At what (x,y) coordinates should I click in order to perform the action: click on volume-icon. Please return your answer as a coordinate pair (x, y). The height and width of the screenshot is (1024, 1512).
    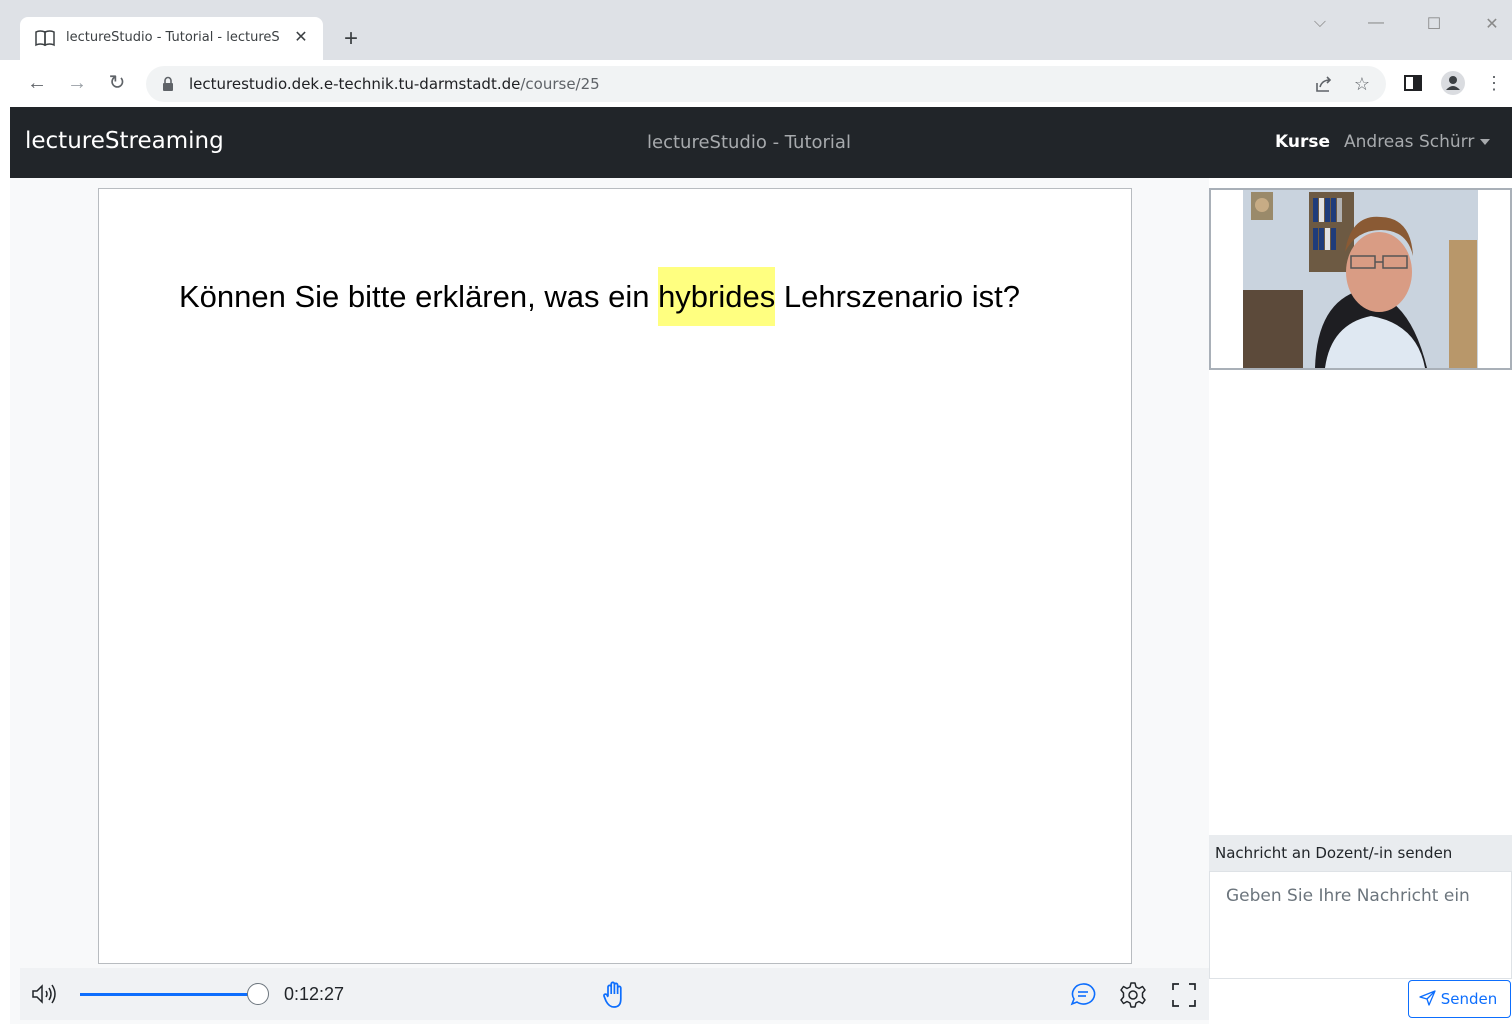
    Looking at the image, I should click on (45, 994).